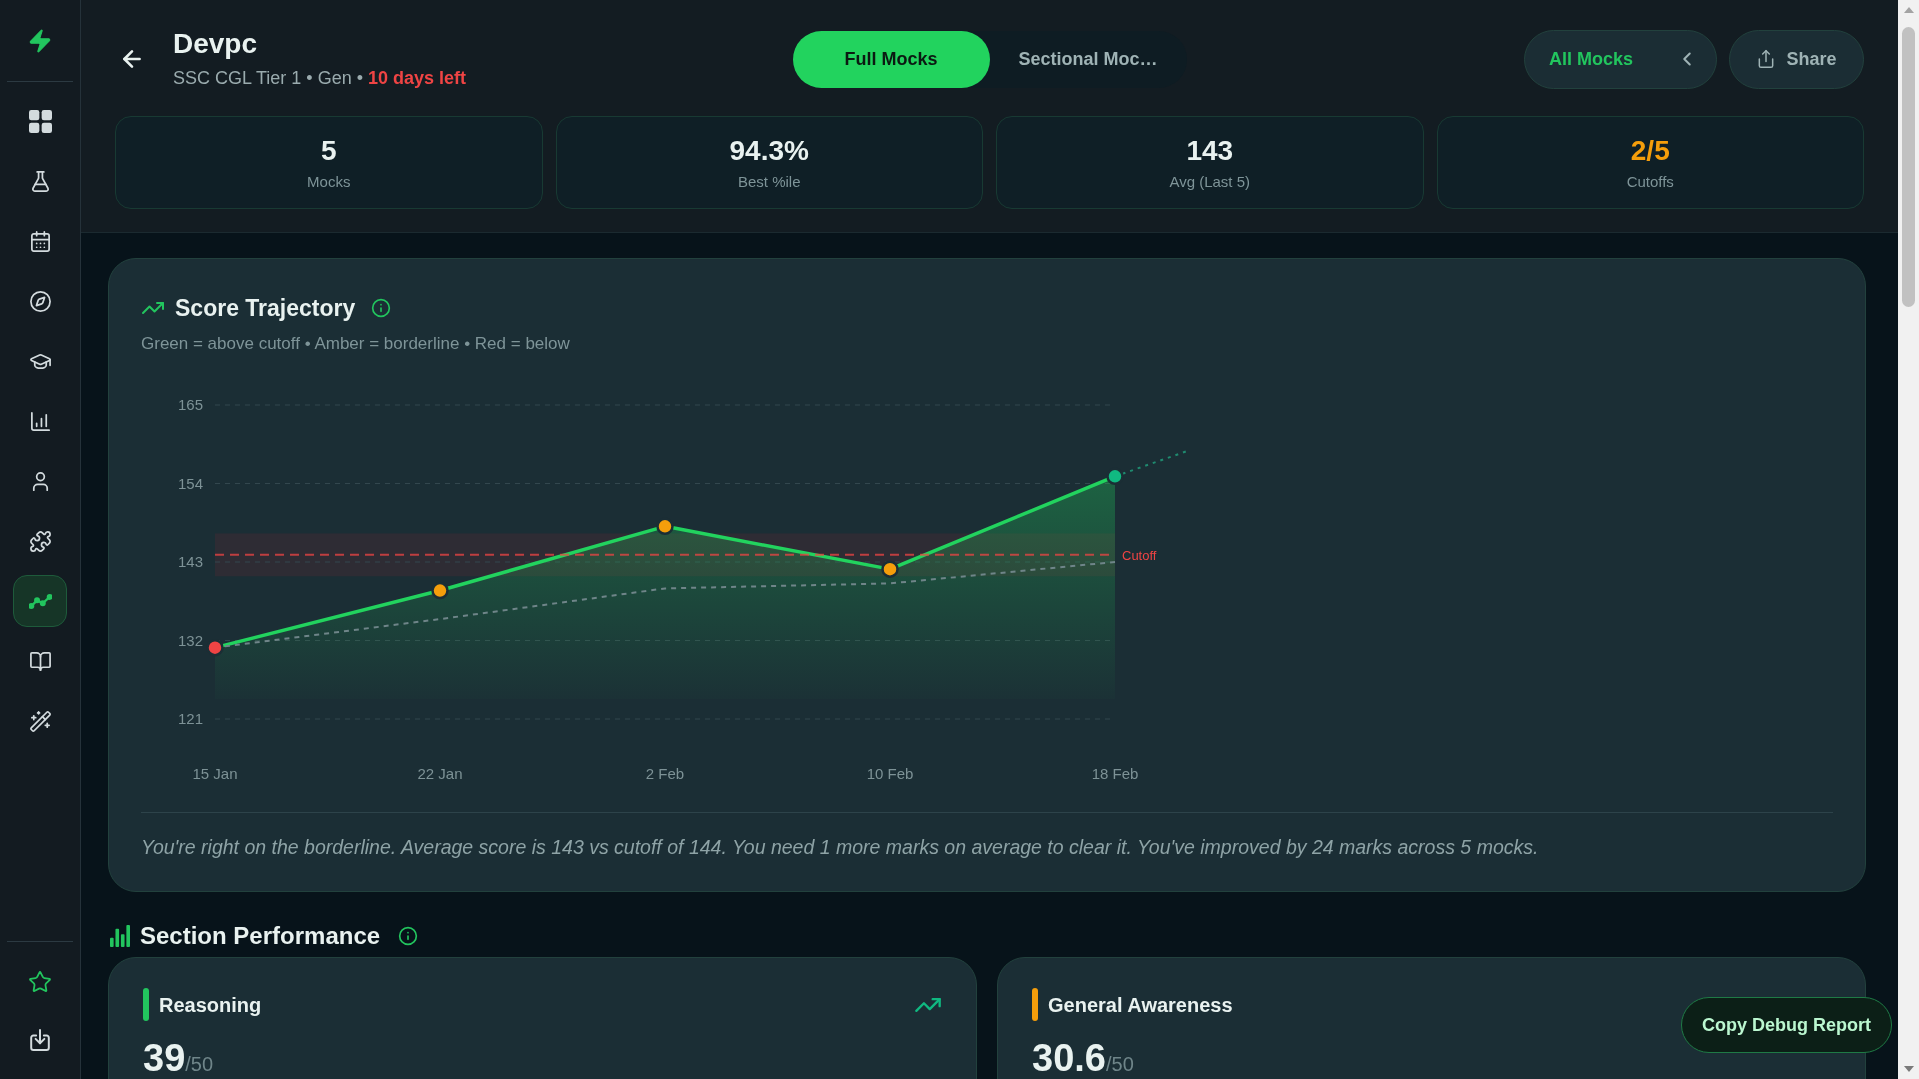 The width and height of the screenshot is (1919, 1079). Describe the element at coordinates (40, 601) in the screenshot. I see `sidebar-item` at that location.